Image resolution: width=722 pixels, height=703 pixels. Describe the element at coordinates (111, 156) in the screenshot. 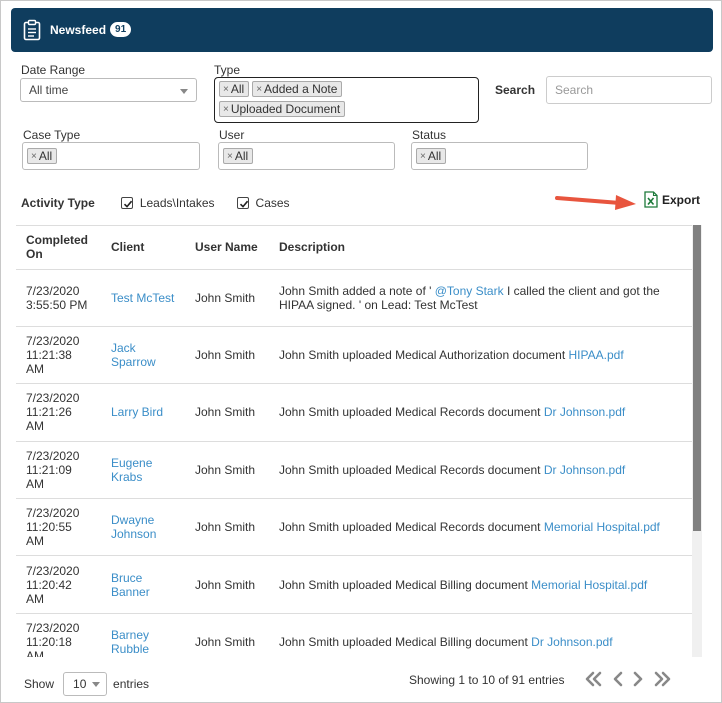

I see `case-type-multiselect: × All` at that location.